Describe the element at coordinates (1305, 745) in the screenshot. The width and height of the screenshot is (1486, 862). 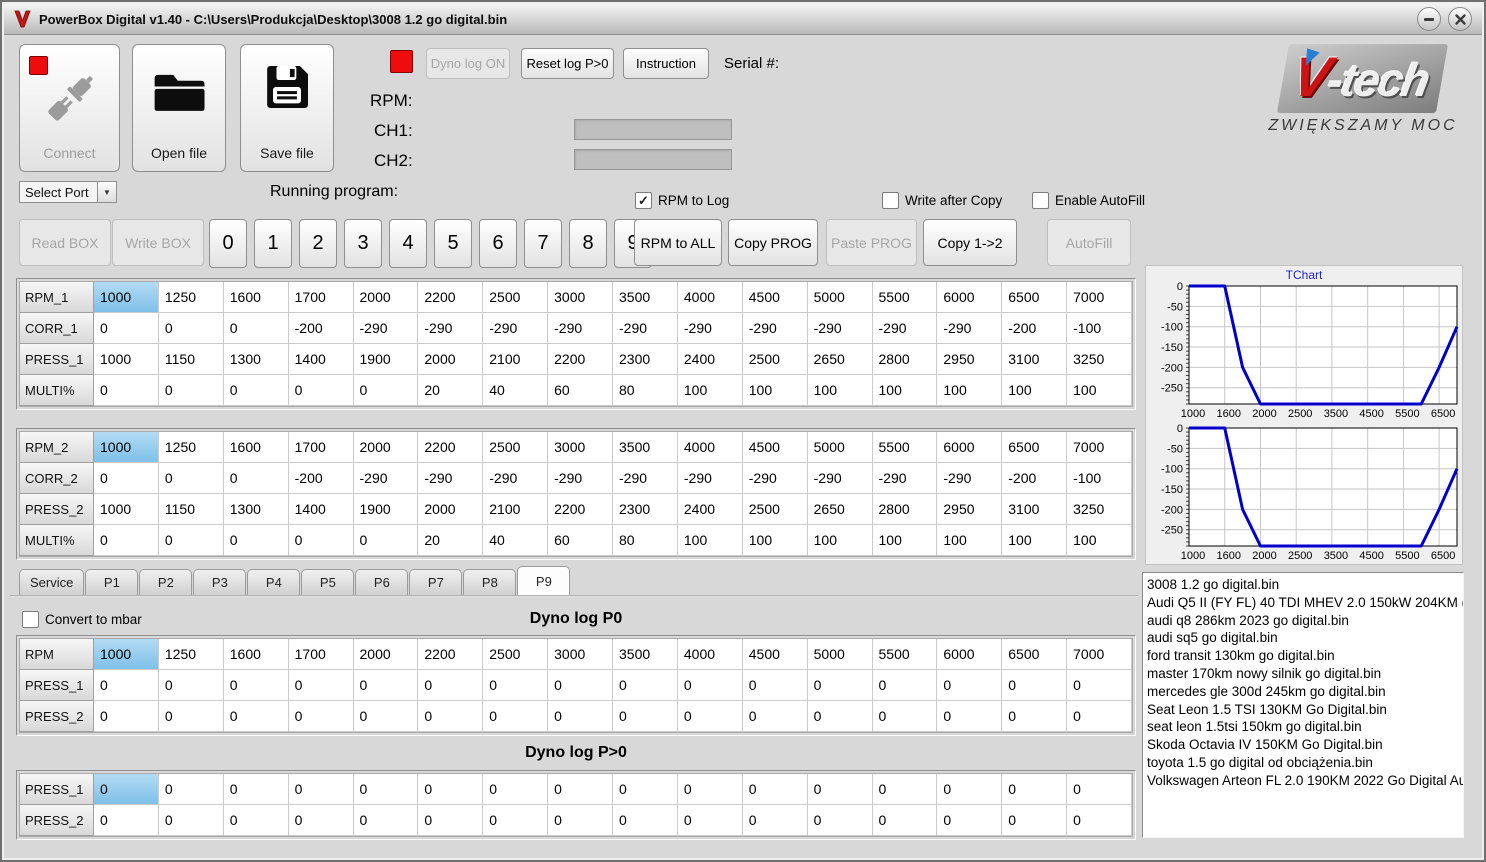
I see `file-list-item: Skoda Octavia IV 150KM Go Digital.bin` at that location.